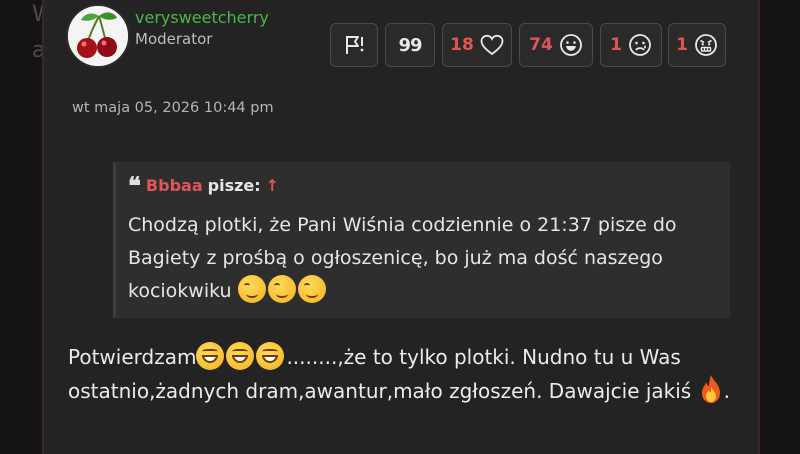 This screenshot has height=454, width=800. I want to click on quote-author: Bbbaa, so click(174, 185).